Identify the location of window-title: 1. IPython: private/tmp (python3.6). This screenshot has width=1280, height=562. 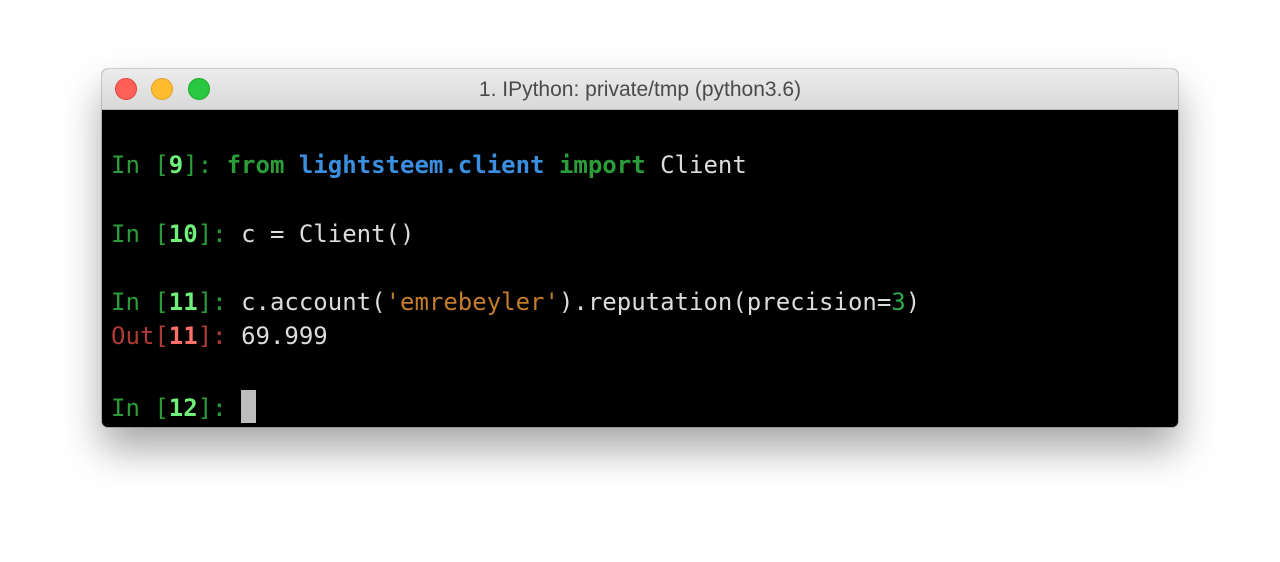
(640, 89).